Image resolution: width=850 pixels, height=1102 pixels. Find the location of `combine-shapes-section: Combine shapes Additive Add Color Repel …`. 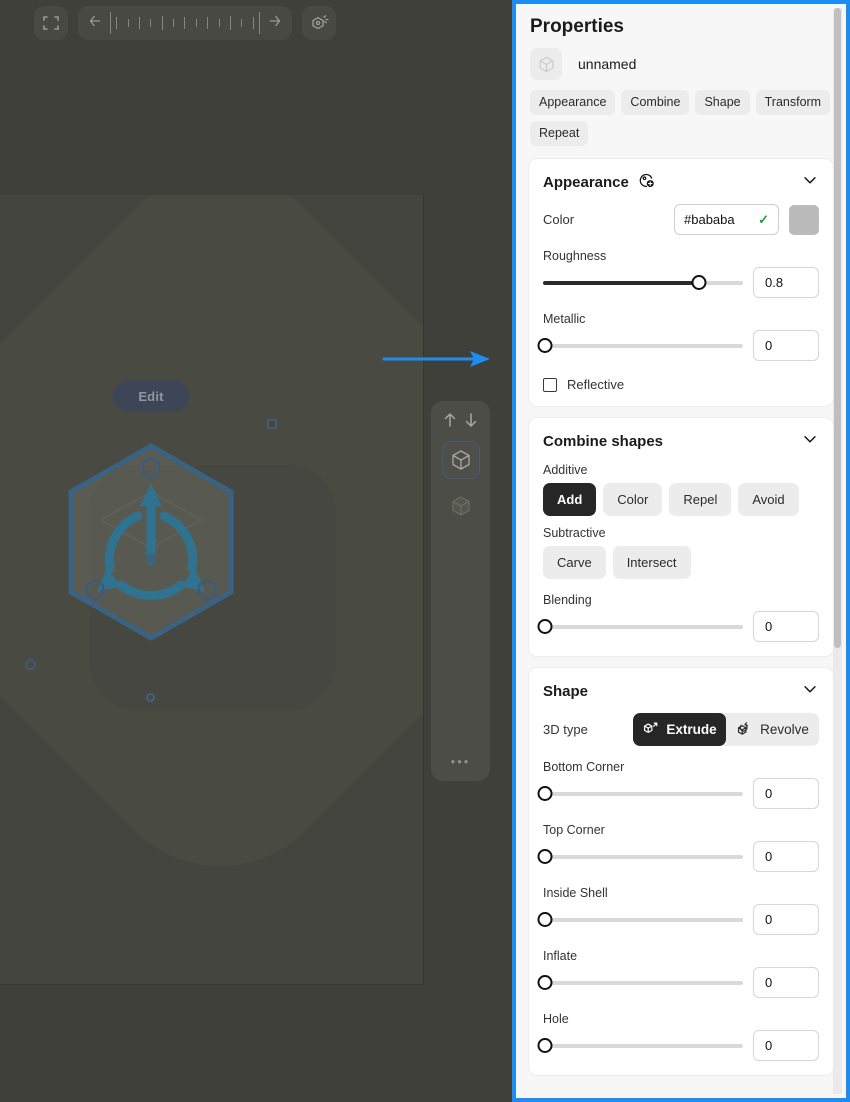

combine-shapes-section: Combine shapes Additive Add Color Repel … is located at coordinates (681, 537).